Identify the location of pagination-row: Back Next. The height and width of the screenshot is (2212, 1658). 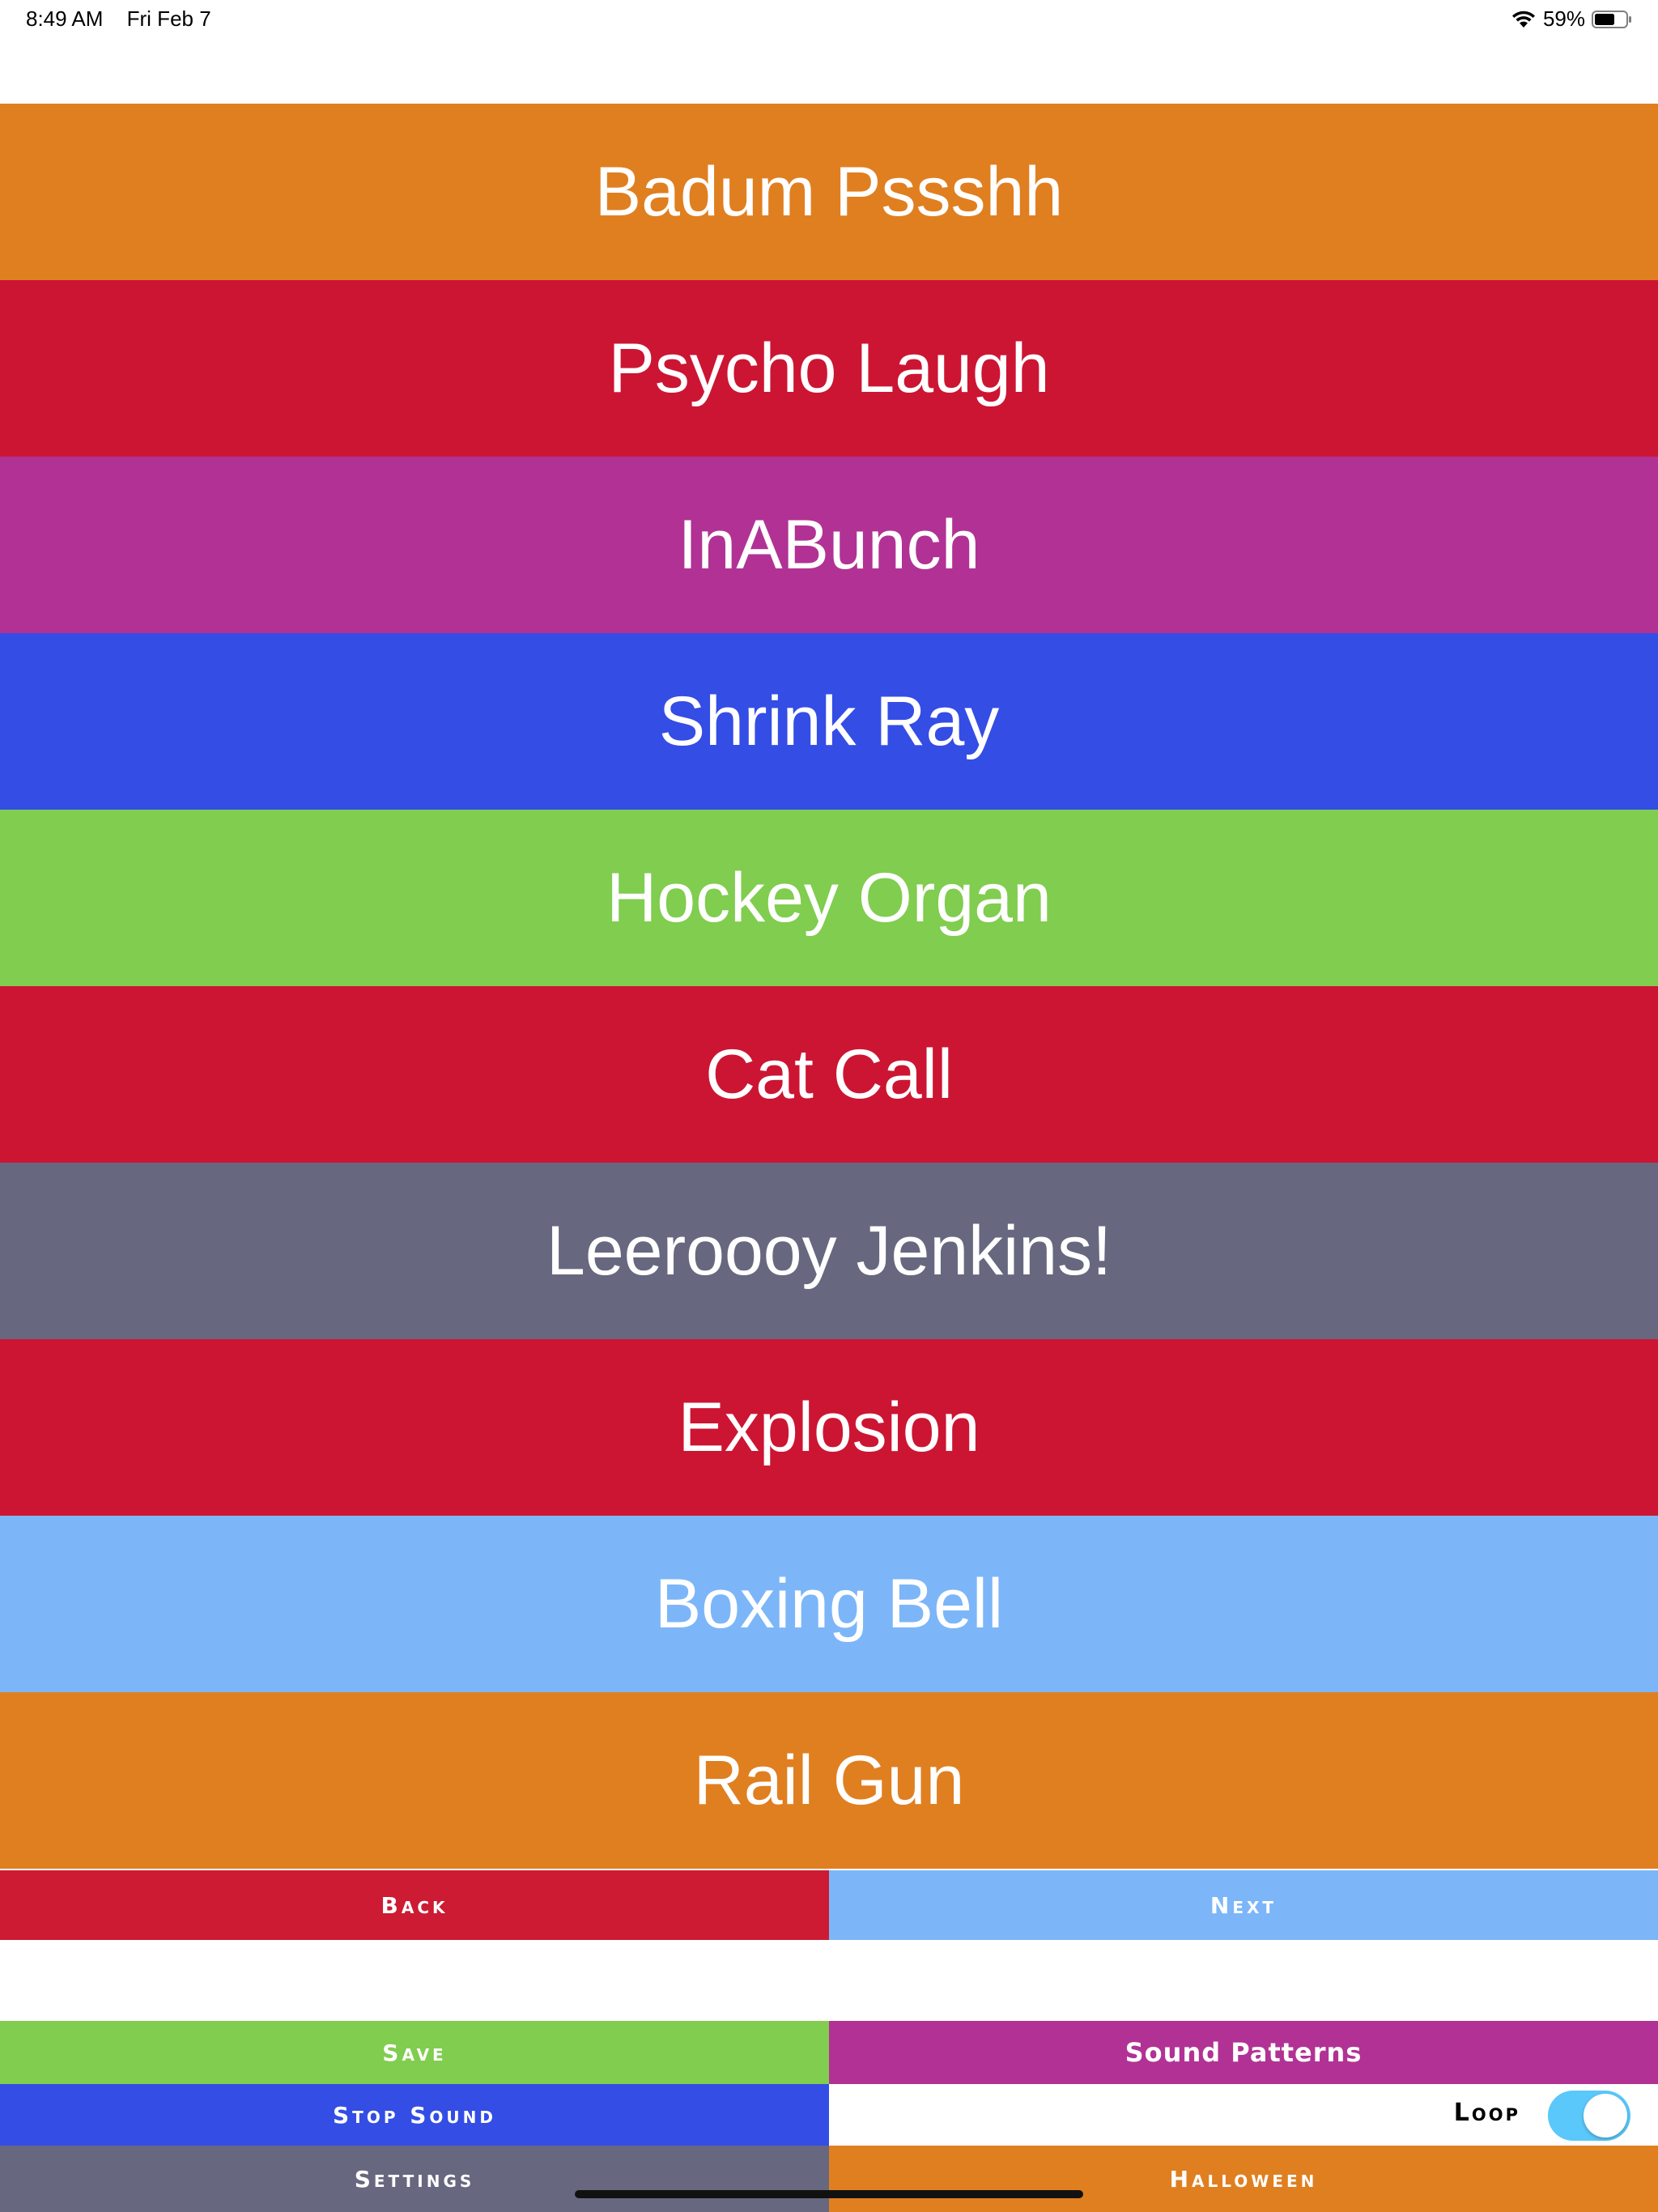
(829, 1905).